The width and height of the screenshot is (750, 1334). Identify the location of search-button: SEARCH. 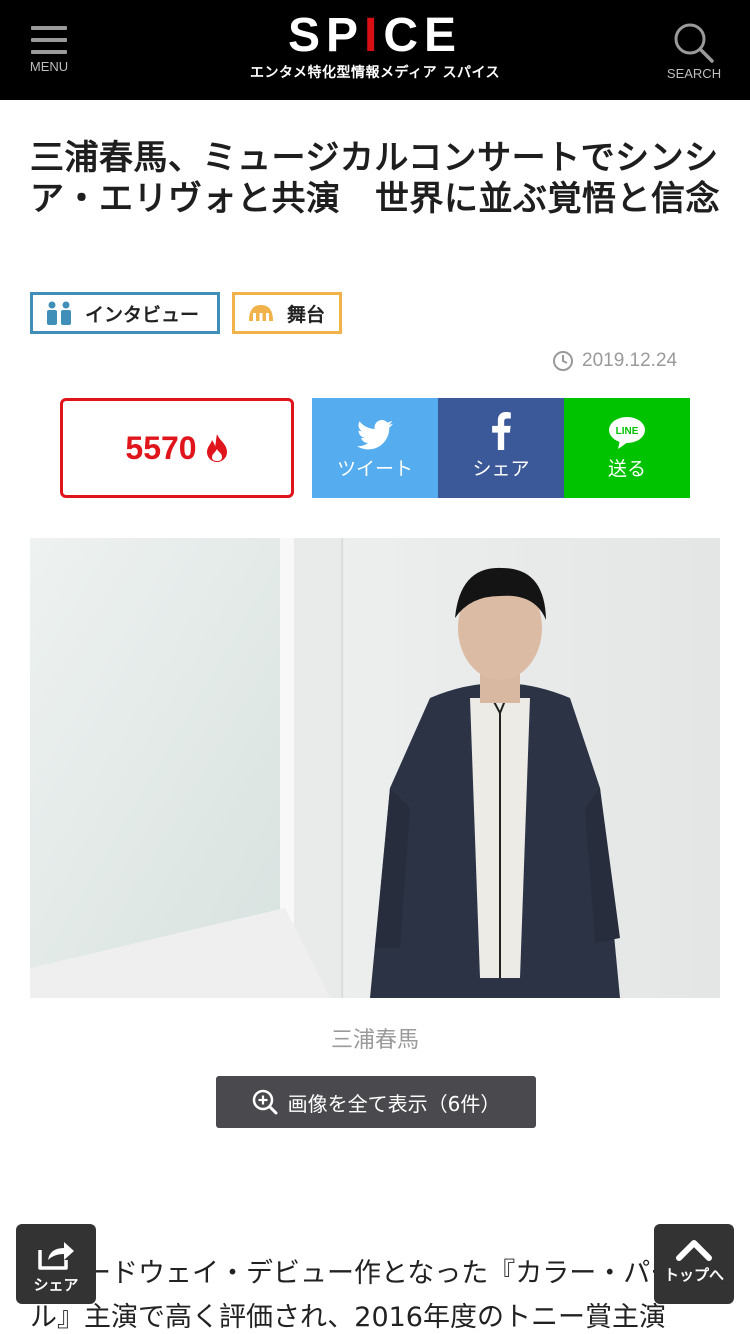
(694, 54).